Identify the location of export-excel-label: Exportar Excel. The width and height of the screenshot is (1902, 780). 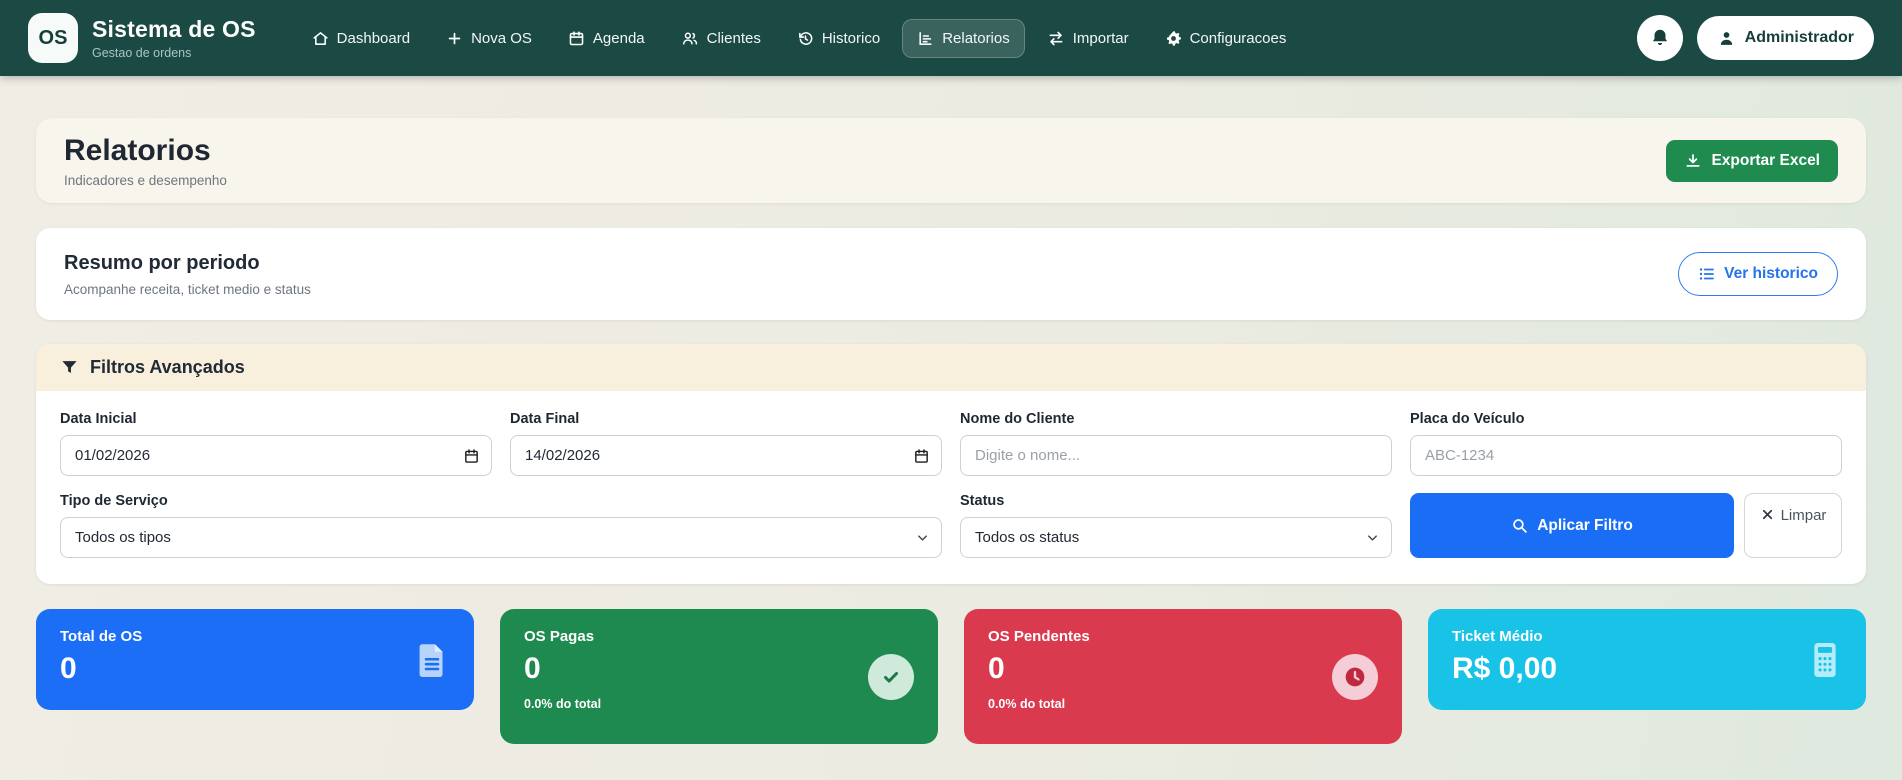
(1765, 160).